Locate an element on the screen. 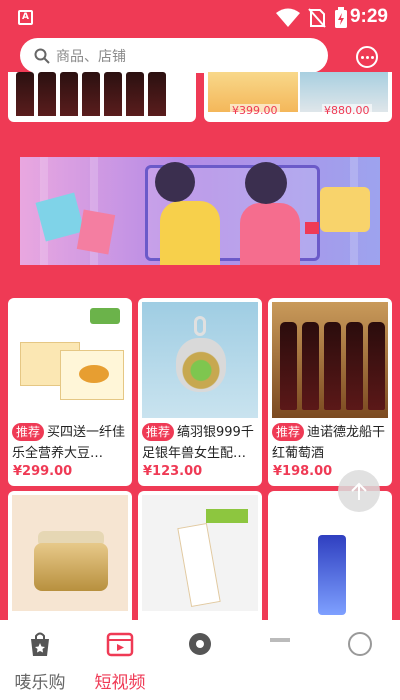 This screenshot has width=400, height=700. scroll-to-top-button is located at coordinates (359, 491).